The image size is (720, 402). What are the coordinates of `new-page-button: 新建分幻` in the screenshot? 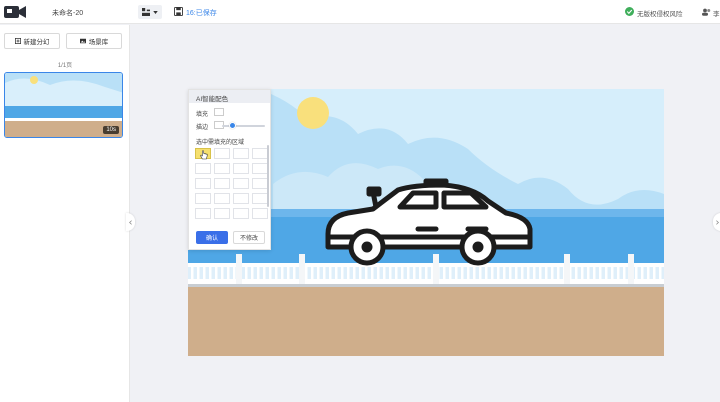 It's located at (32, 41).